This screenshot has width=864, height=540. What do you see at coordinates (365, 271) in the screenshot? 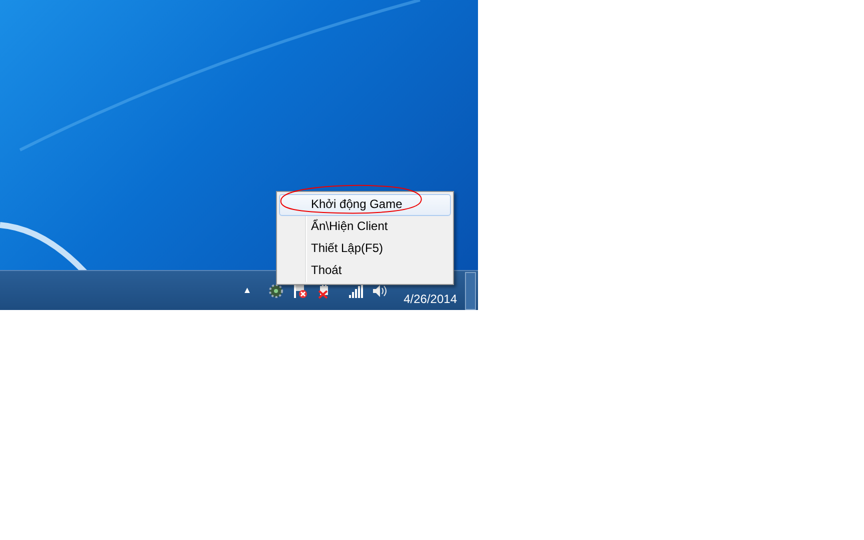
I see `menu-item: Thoát` at bounding box center [365, 271].